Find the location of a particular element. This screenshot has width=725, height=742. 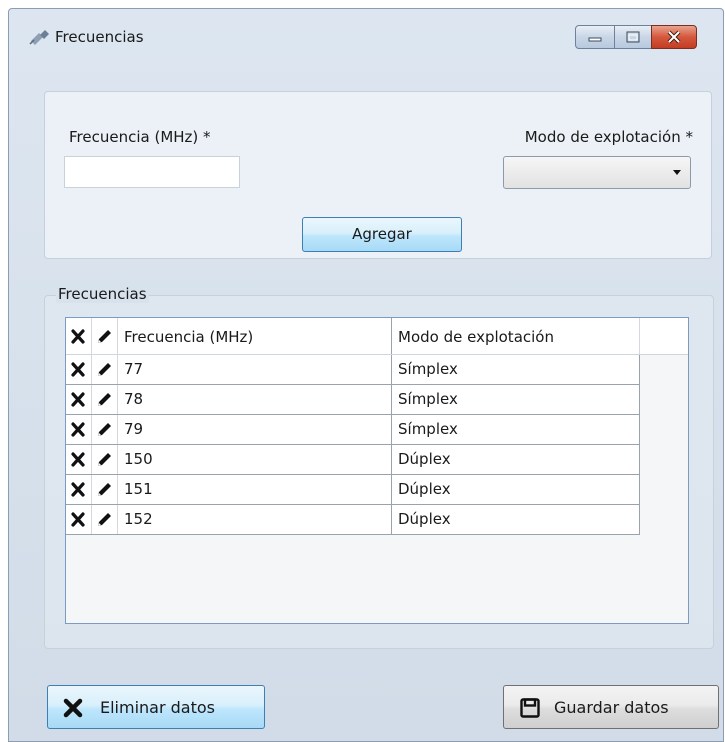

frequency-cell: 150 is located at coordinates (255, 459).